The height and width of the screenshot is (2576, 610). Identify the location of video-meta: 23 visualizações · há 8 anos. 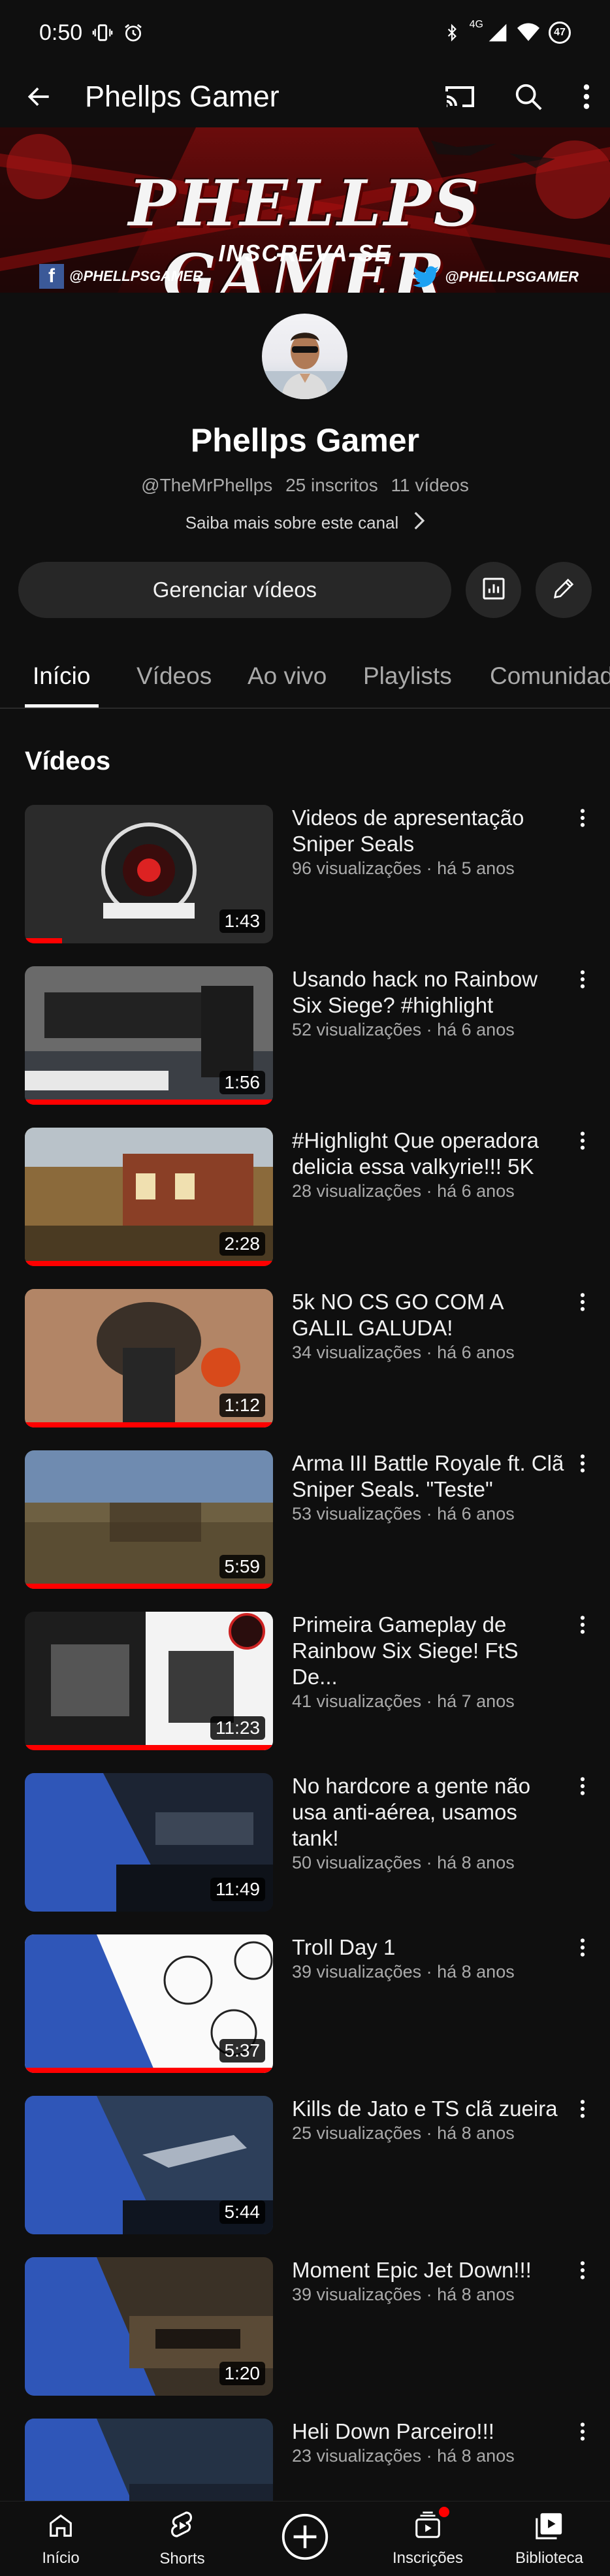
(404, 2456).